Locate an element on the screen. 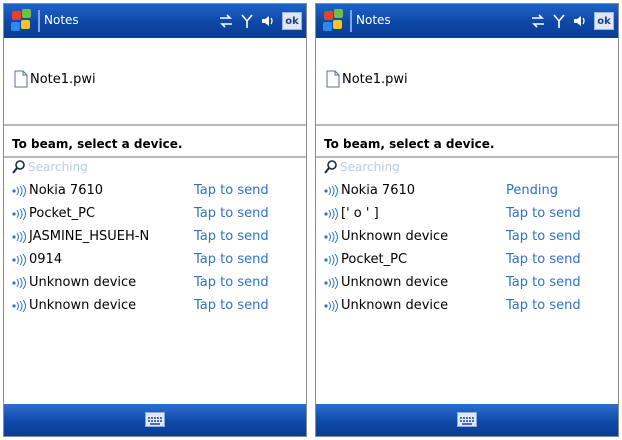 The width and height of the screenshot is (622, 440). device-name: [' o ' ] is located at coordinates (360, 213).